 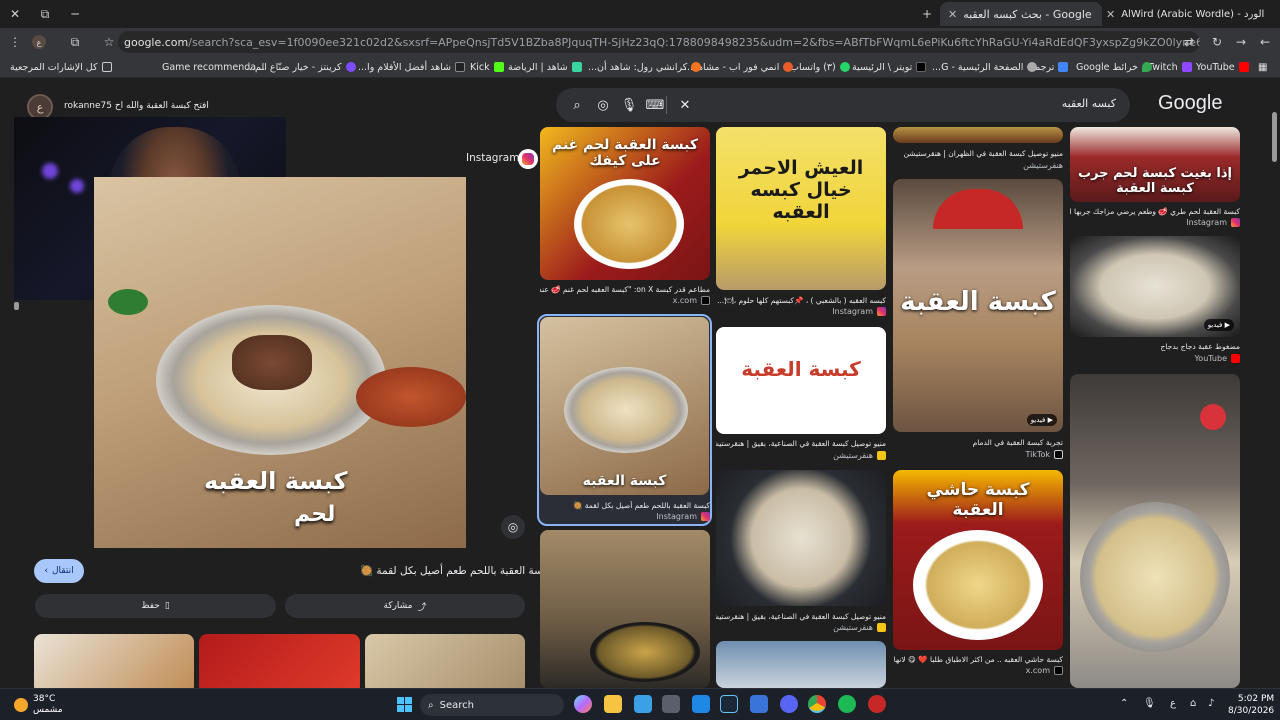 What do you see at coordinates (1114, 67) in the screenshot?
I see `bookmark-maps: خرائط Google` at bounding box center [1114, 67].